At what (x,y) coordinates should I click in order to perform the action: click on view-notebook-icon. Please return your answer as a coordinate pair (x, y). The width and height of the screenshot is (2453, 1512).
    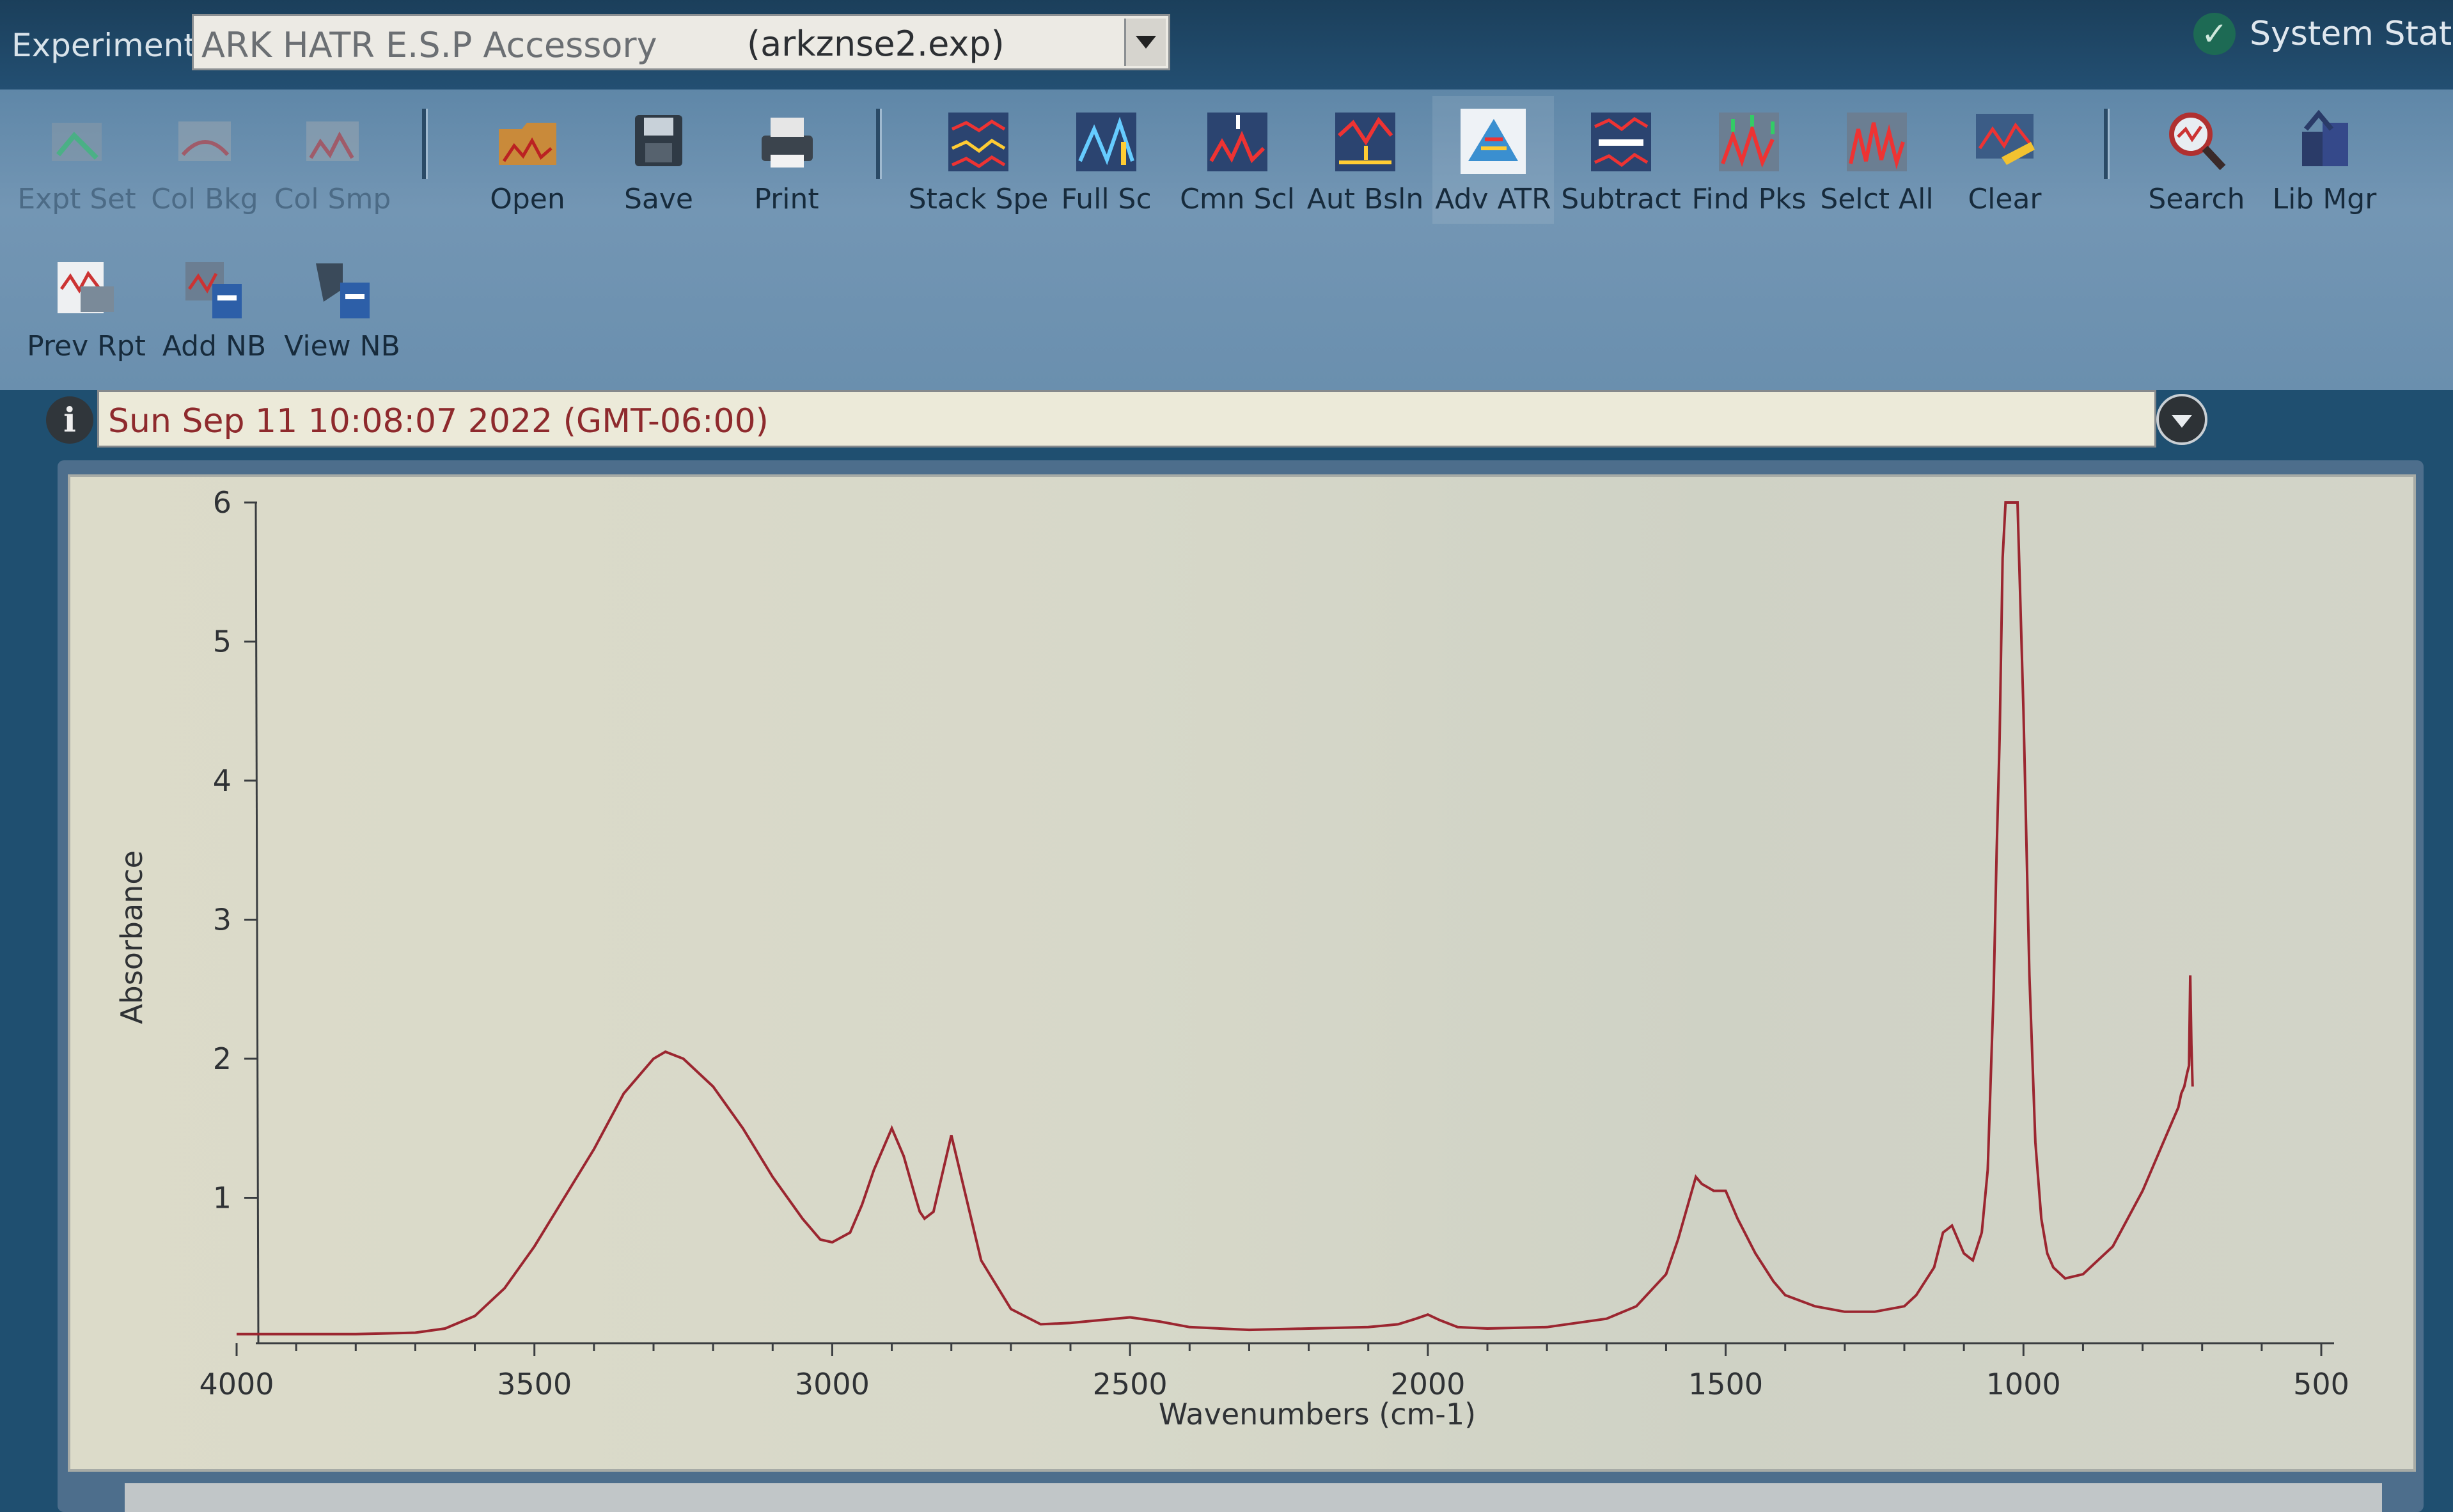
    Looking at the image, I should click on (342, 288).